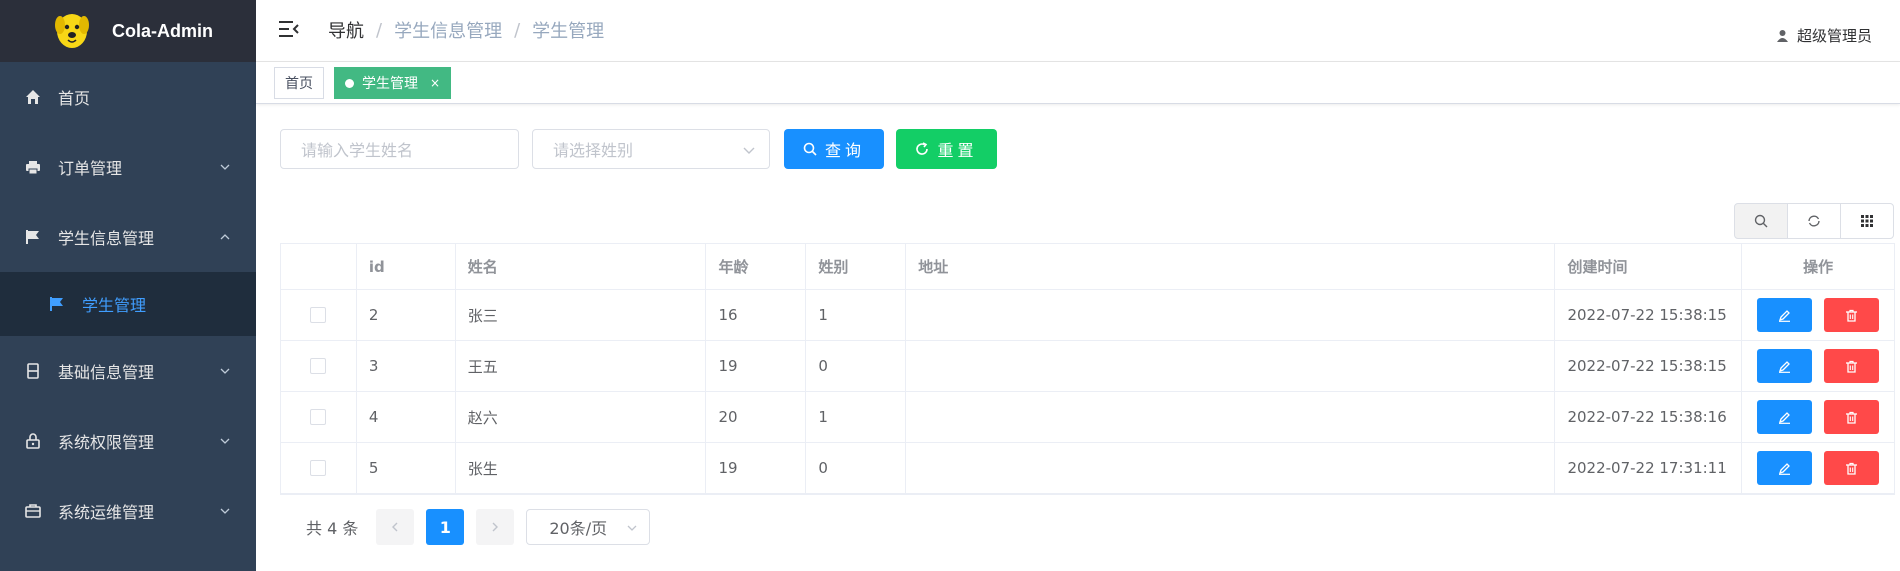  I want to click on sidebar-item-home: 首页, so click(128, 97).